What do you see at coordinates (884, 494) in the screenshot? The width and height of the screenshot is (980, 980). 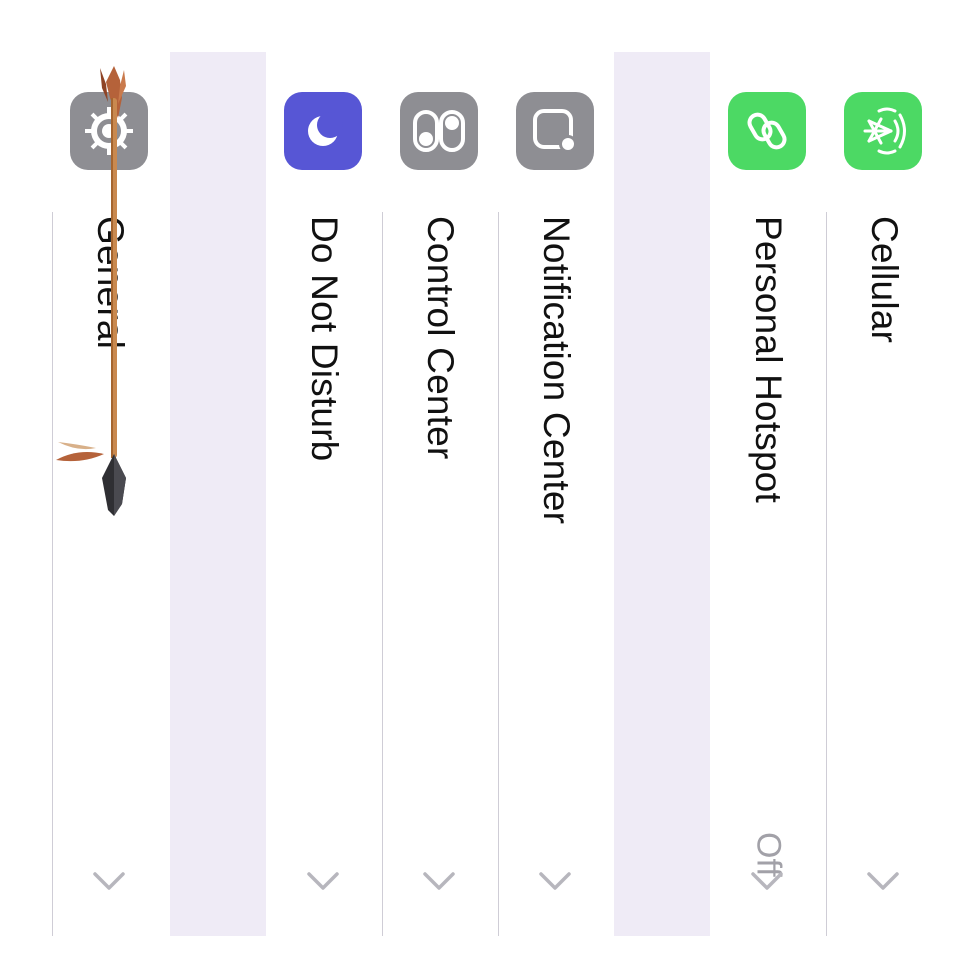 I see `settings-row-cellular: Cellular` at bounding box center [884, 494].